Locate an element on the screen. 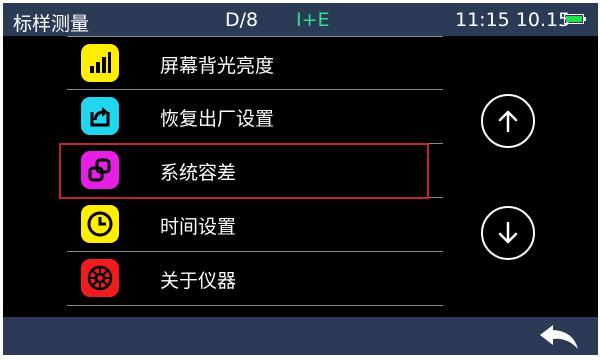  scroll-down-button is located at coordinates (508, 233).